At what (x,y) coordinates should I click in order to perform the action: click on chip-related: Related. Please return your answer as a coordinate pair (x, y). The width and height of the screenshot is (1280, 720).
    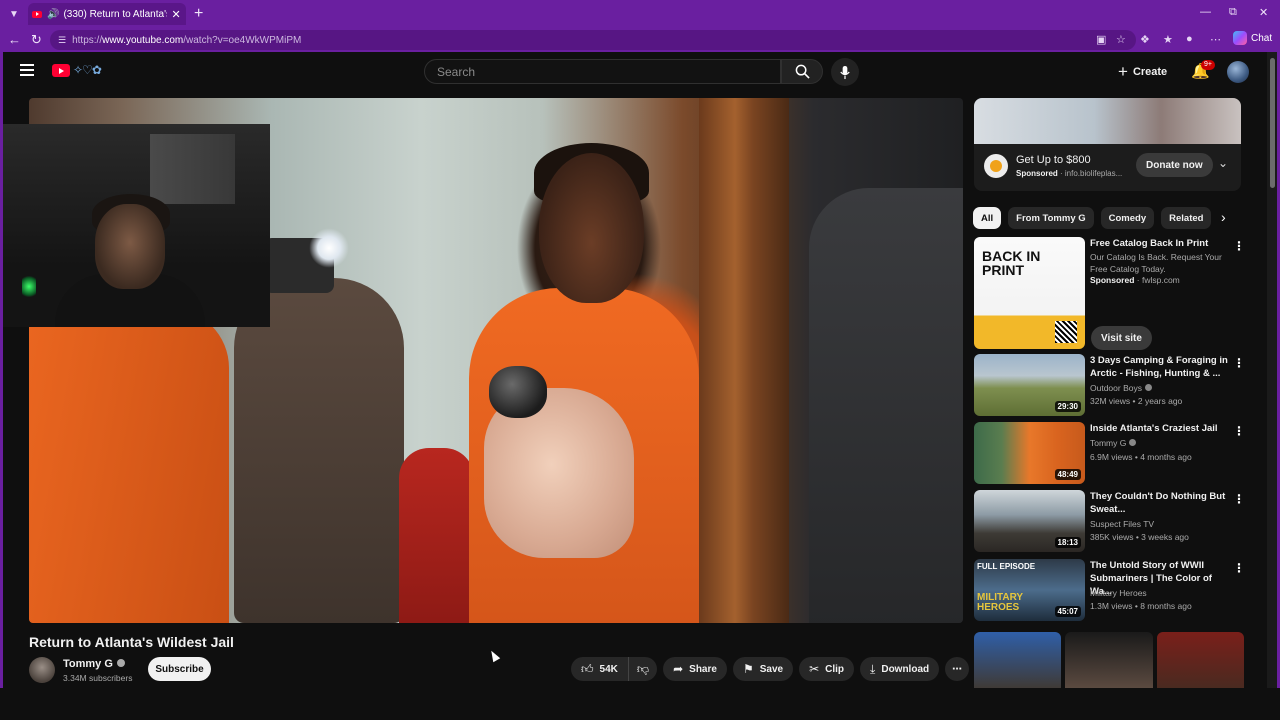
    Looking at the image, I should click on (1186, 218).